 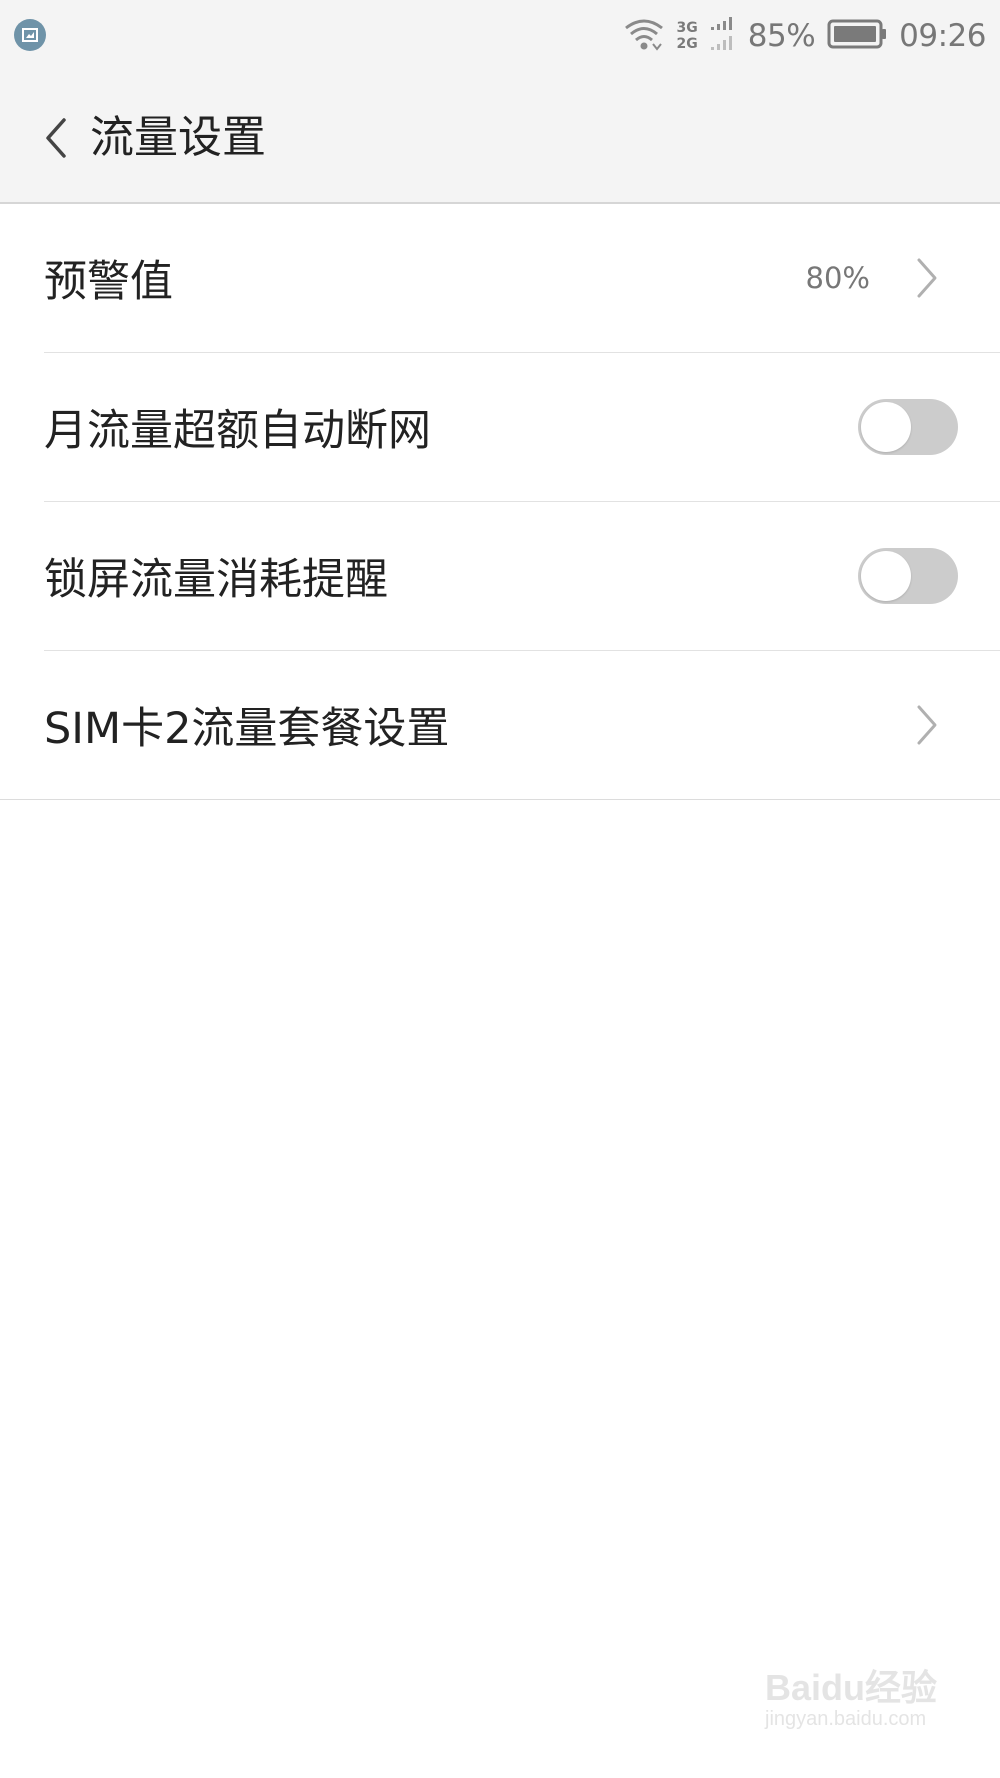 What do you see at coordinates (522, 427) in the screenshot?
I see `setting-row-auto-disconnect: 月流量超额自动断网` at bounding box center [522, 427].